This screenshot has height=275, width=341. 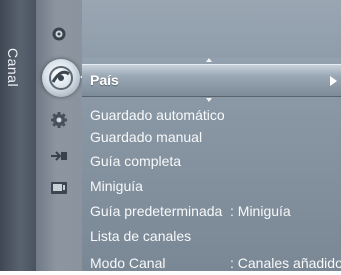 I want to click on menu-item-label: Guardado manual, so click(x=146, y=137).